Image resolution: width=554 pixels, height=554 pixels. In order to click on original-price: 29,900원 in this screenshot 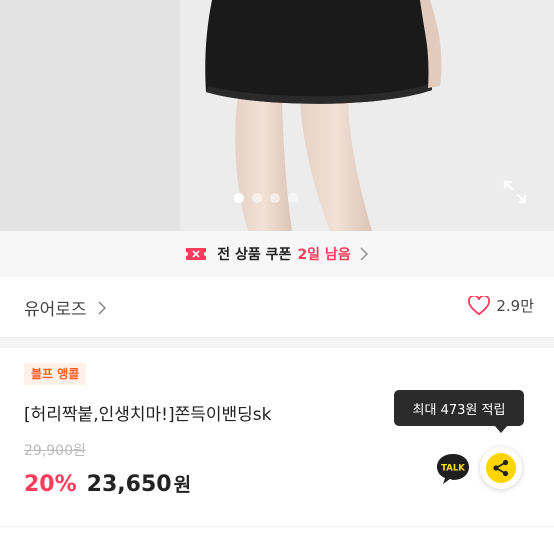, I will do `click(55, 451)`.